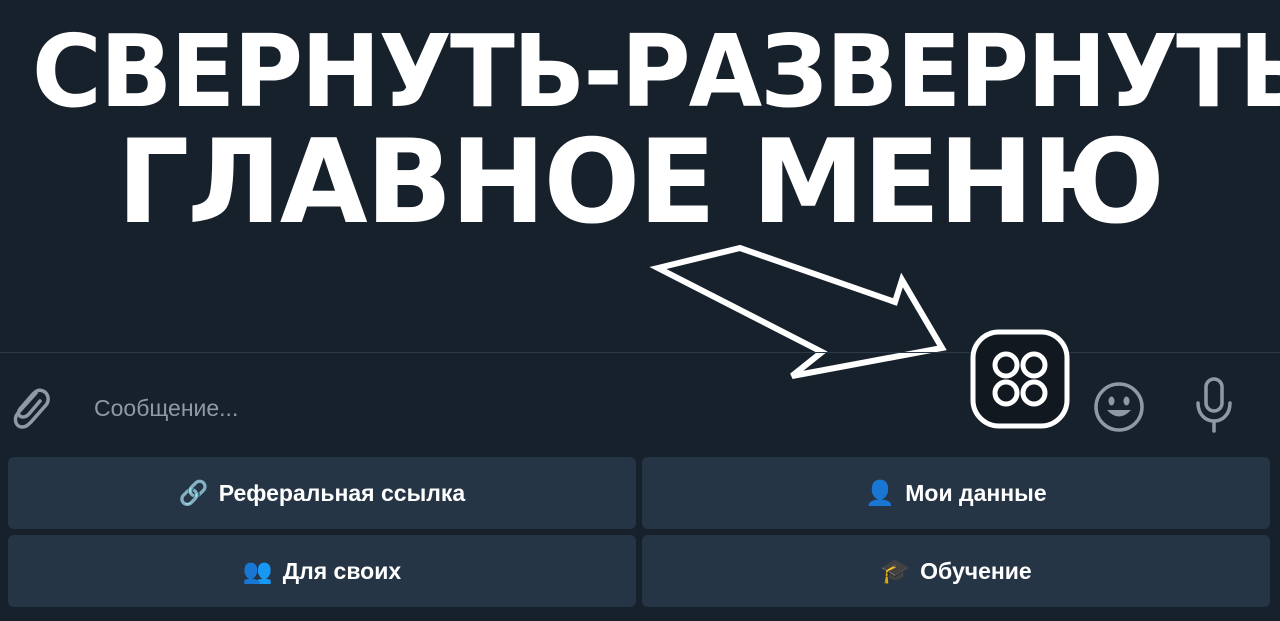  Describe the element at coordinates (976, 492) in the screenshot. I see `button-label: Мои данные` at that location.